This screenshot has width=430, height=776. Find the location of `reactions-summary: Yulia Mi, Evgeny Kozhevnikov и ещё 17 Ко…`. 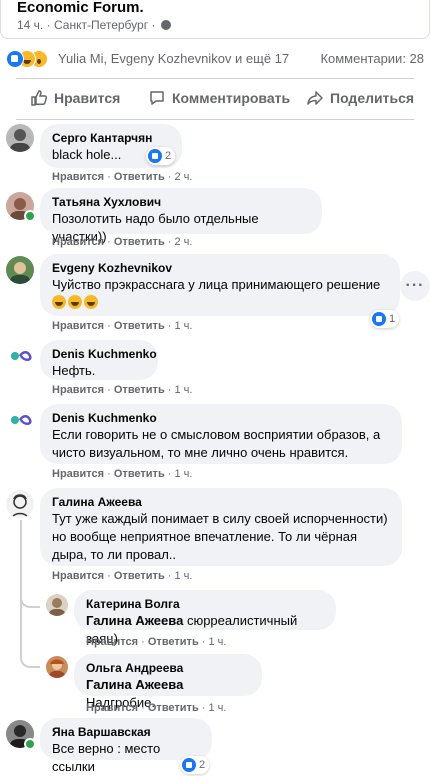

reactions-summary: Yulia Mi, Evgeny Kozhevnikov и ещё 17 Ко… is located at coordinates (215, 59).